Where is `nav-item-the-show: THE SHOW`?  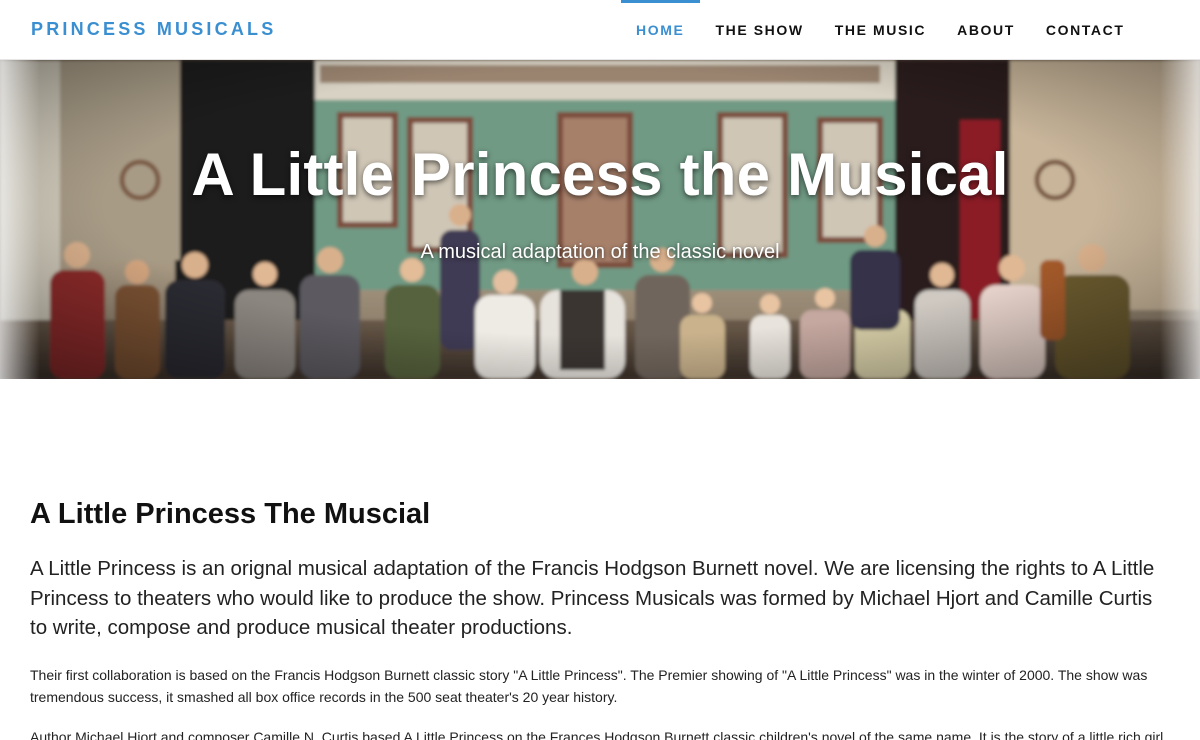 nav-item-the-show: THE SHOW is located at coordinates (759, 30).